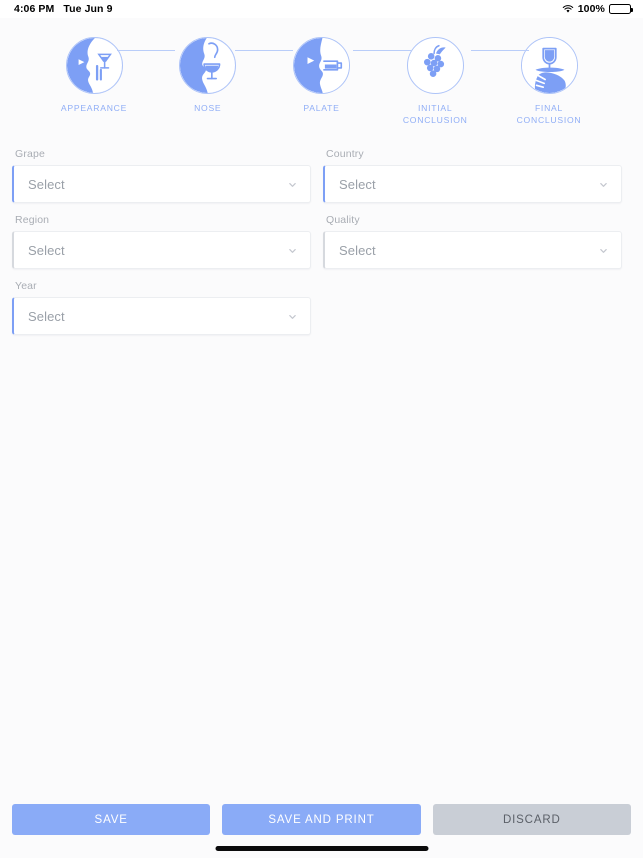 This screenshot has height=858, width=643. What do you see at coordinates (321, 108) in the screenshot?
I see `stepper-label-palate: PALATE` at bounding box center [321, 108].